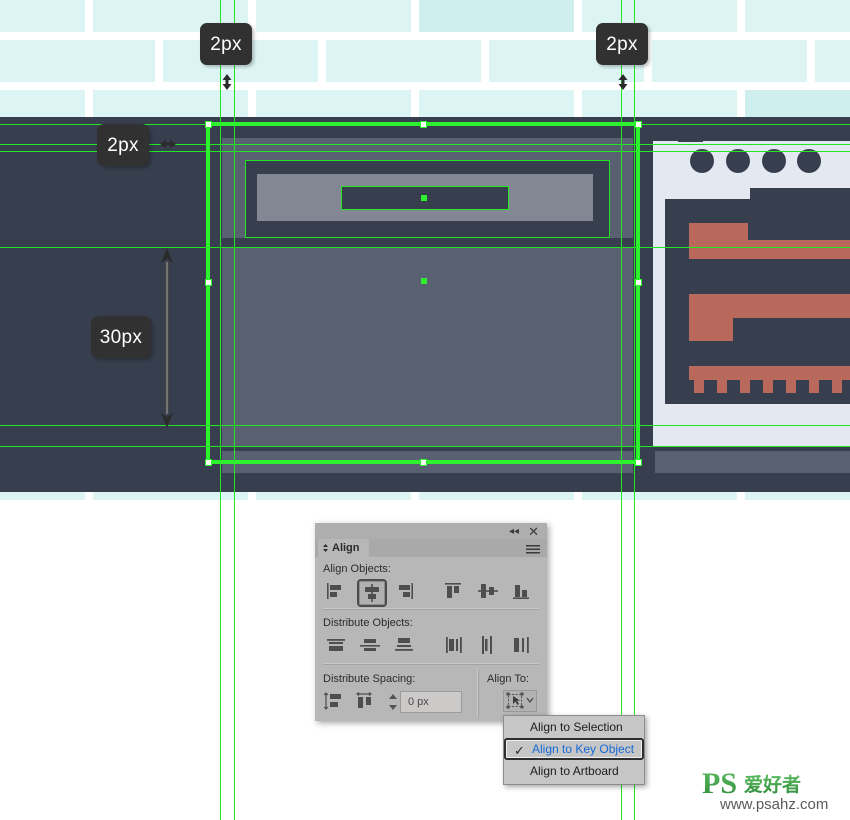 This screenshot has width=850, height=820. Describe the element at coordinates (769, 306) in the screenshot. I see `mockup-bar-2a` at that location.